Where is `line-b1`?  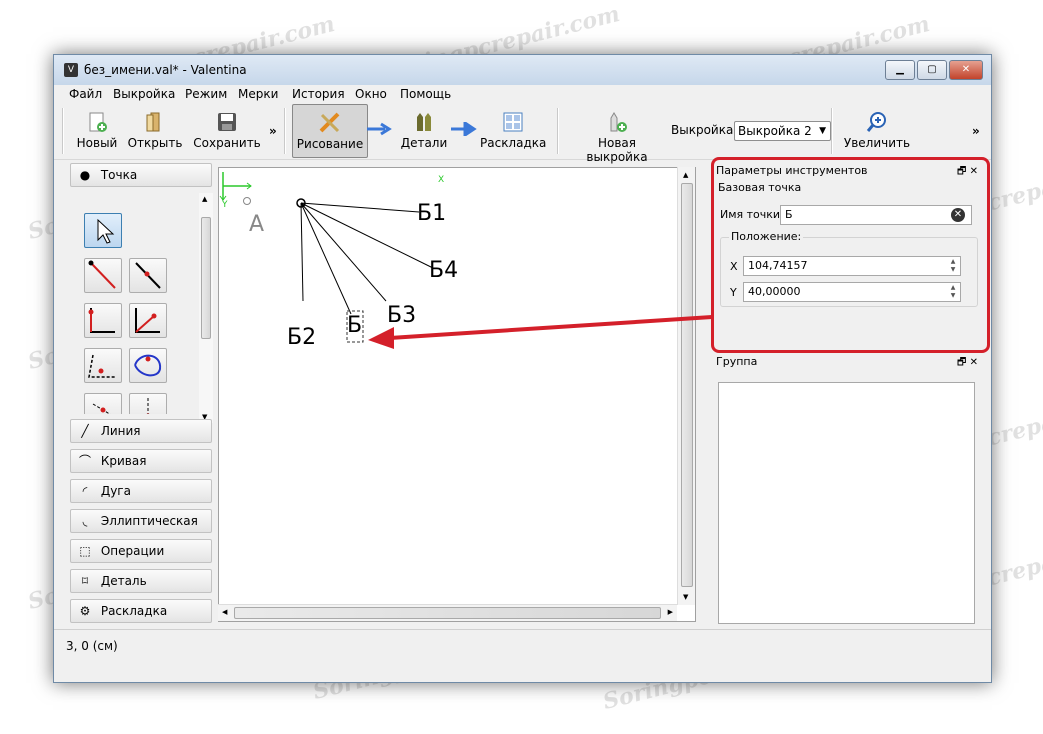
line-b1 is located at coordinates (360, 207).